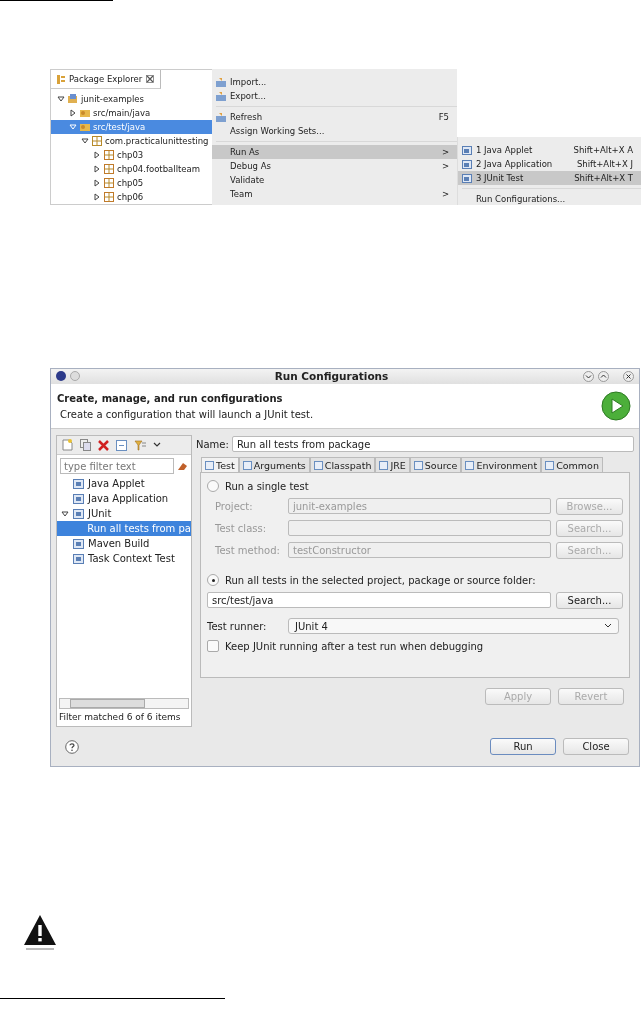 The image size is (641, 1012). I want to click on keep-running-checkbox: Keep JUnit running after a test run when debugging, so click(415, 646).